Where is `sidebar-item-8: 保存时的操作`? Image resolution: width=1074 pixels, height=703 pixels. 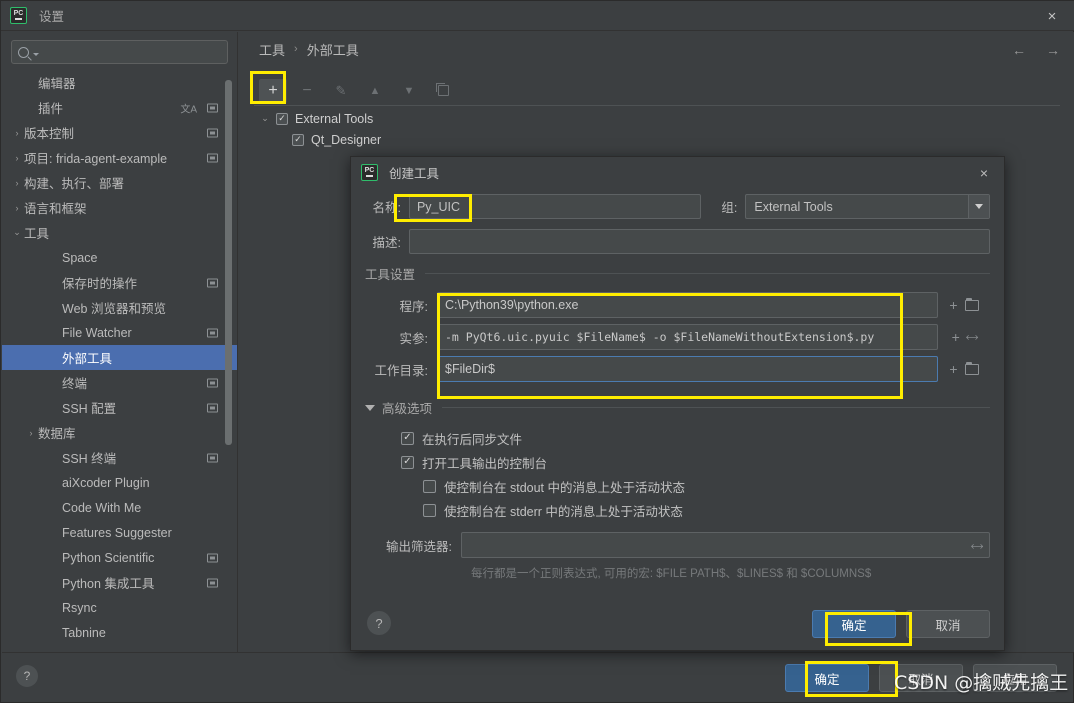 sidebar-item-8: 保存时的操作 is located at coordinates (119, 282).